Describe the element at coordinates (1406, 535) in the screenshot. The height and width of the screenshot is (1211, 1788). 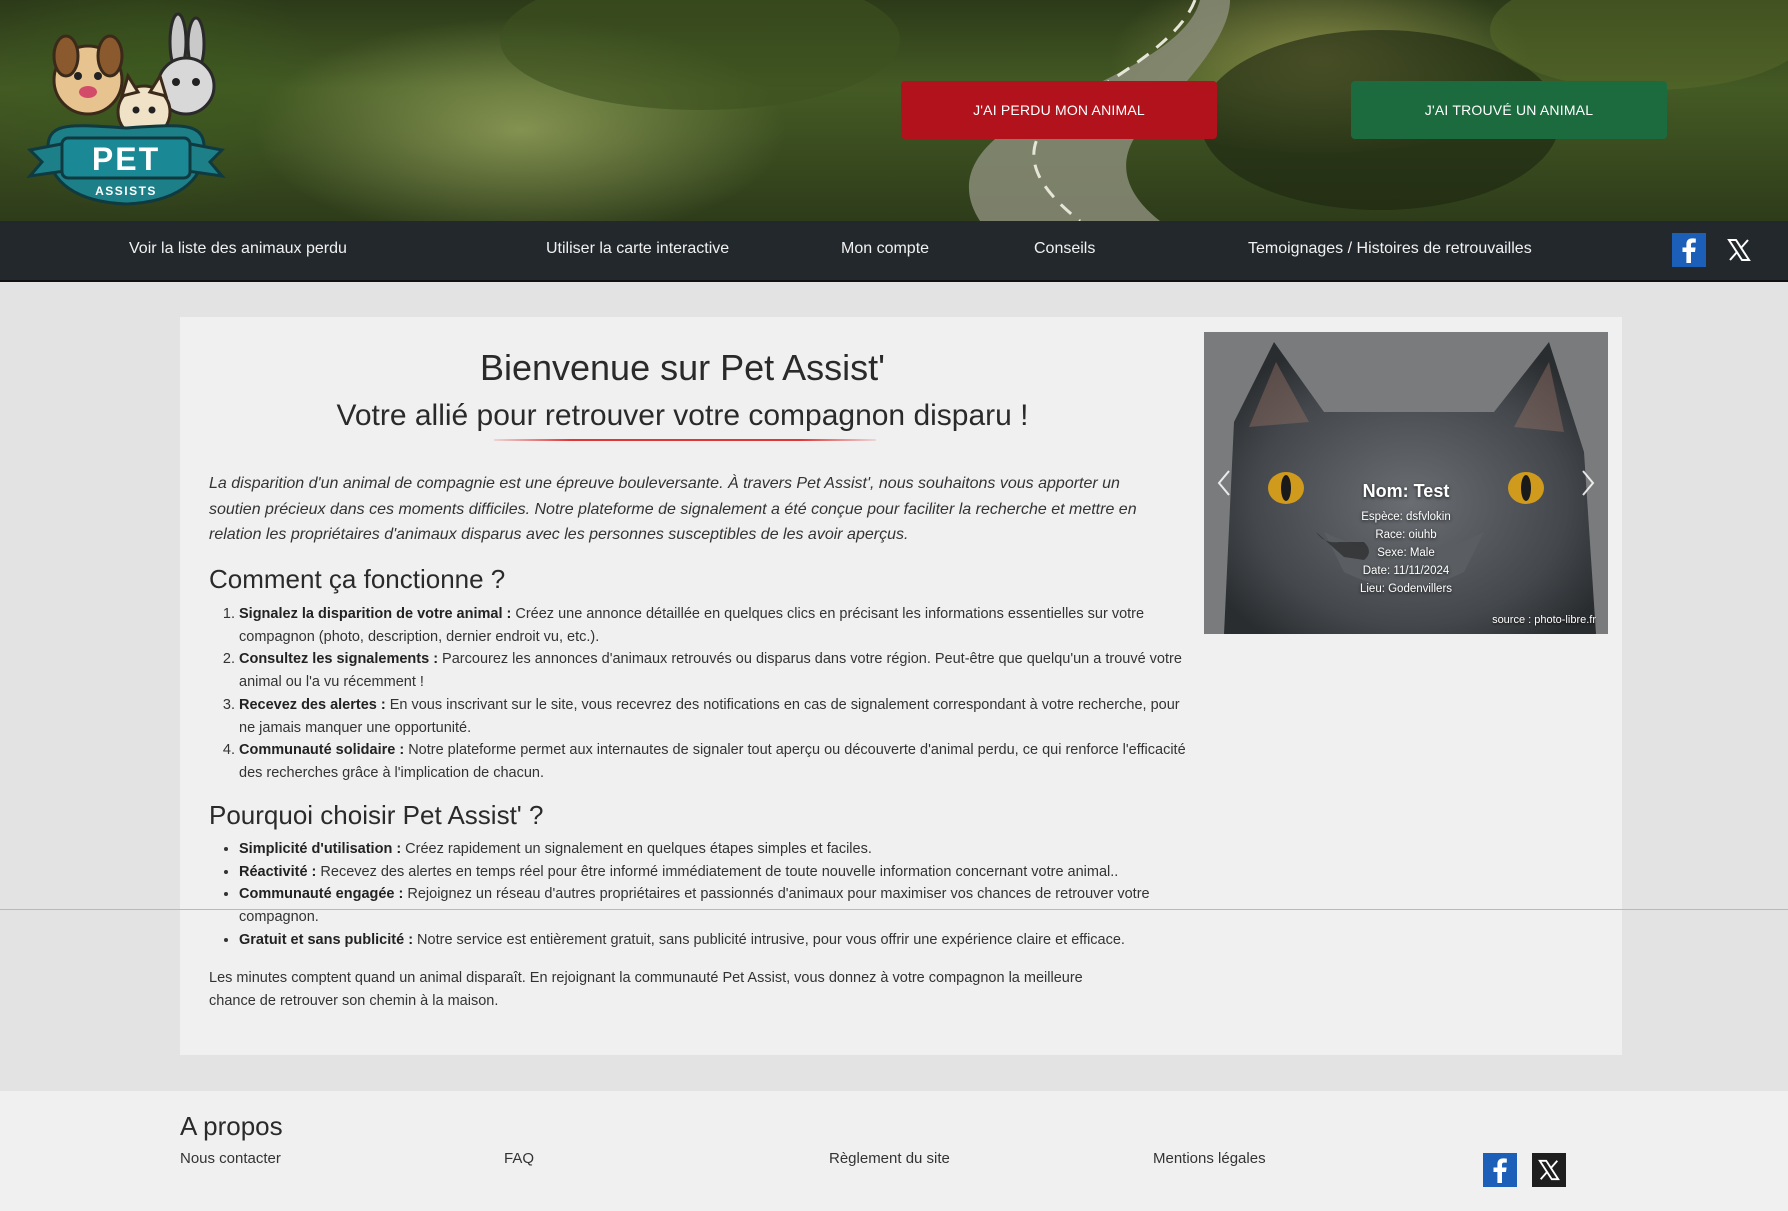
I see `pet-race: Race: oiuhb` at that location.